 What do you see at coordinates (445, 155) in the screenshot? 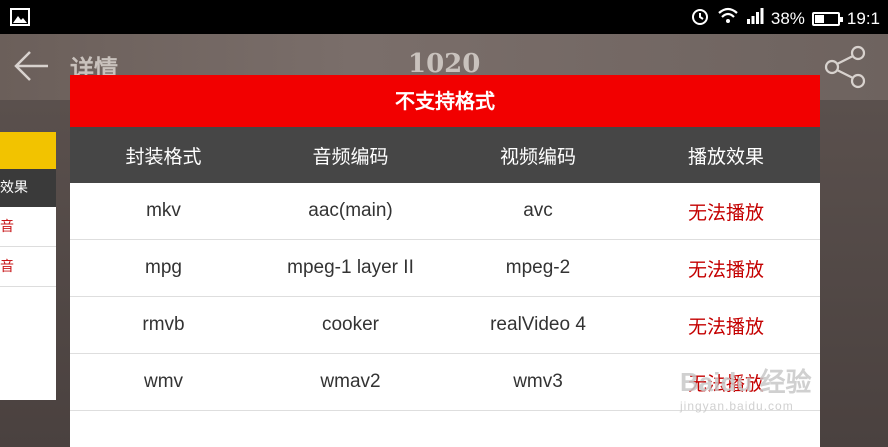
I see `table-header: 封装格式 音频编码 视频编码 播放效果` at bounding box center [445, 155].